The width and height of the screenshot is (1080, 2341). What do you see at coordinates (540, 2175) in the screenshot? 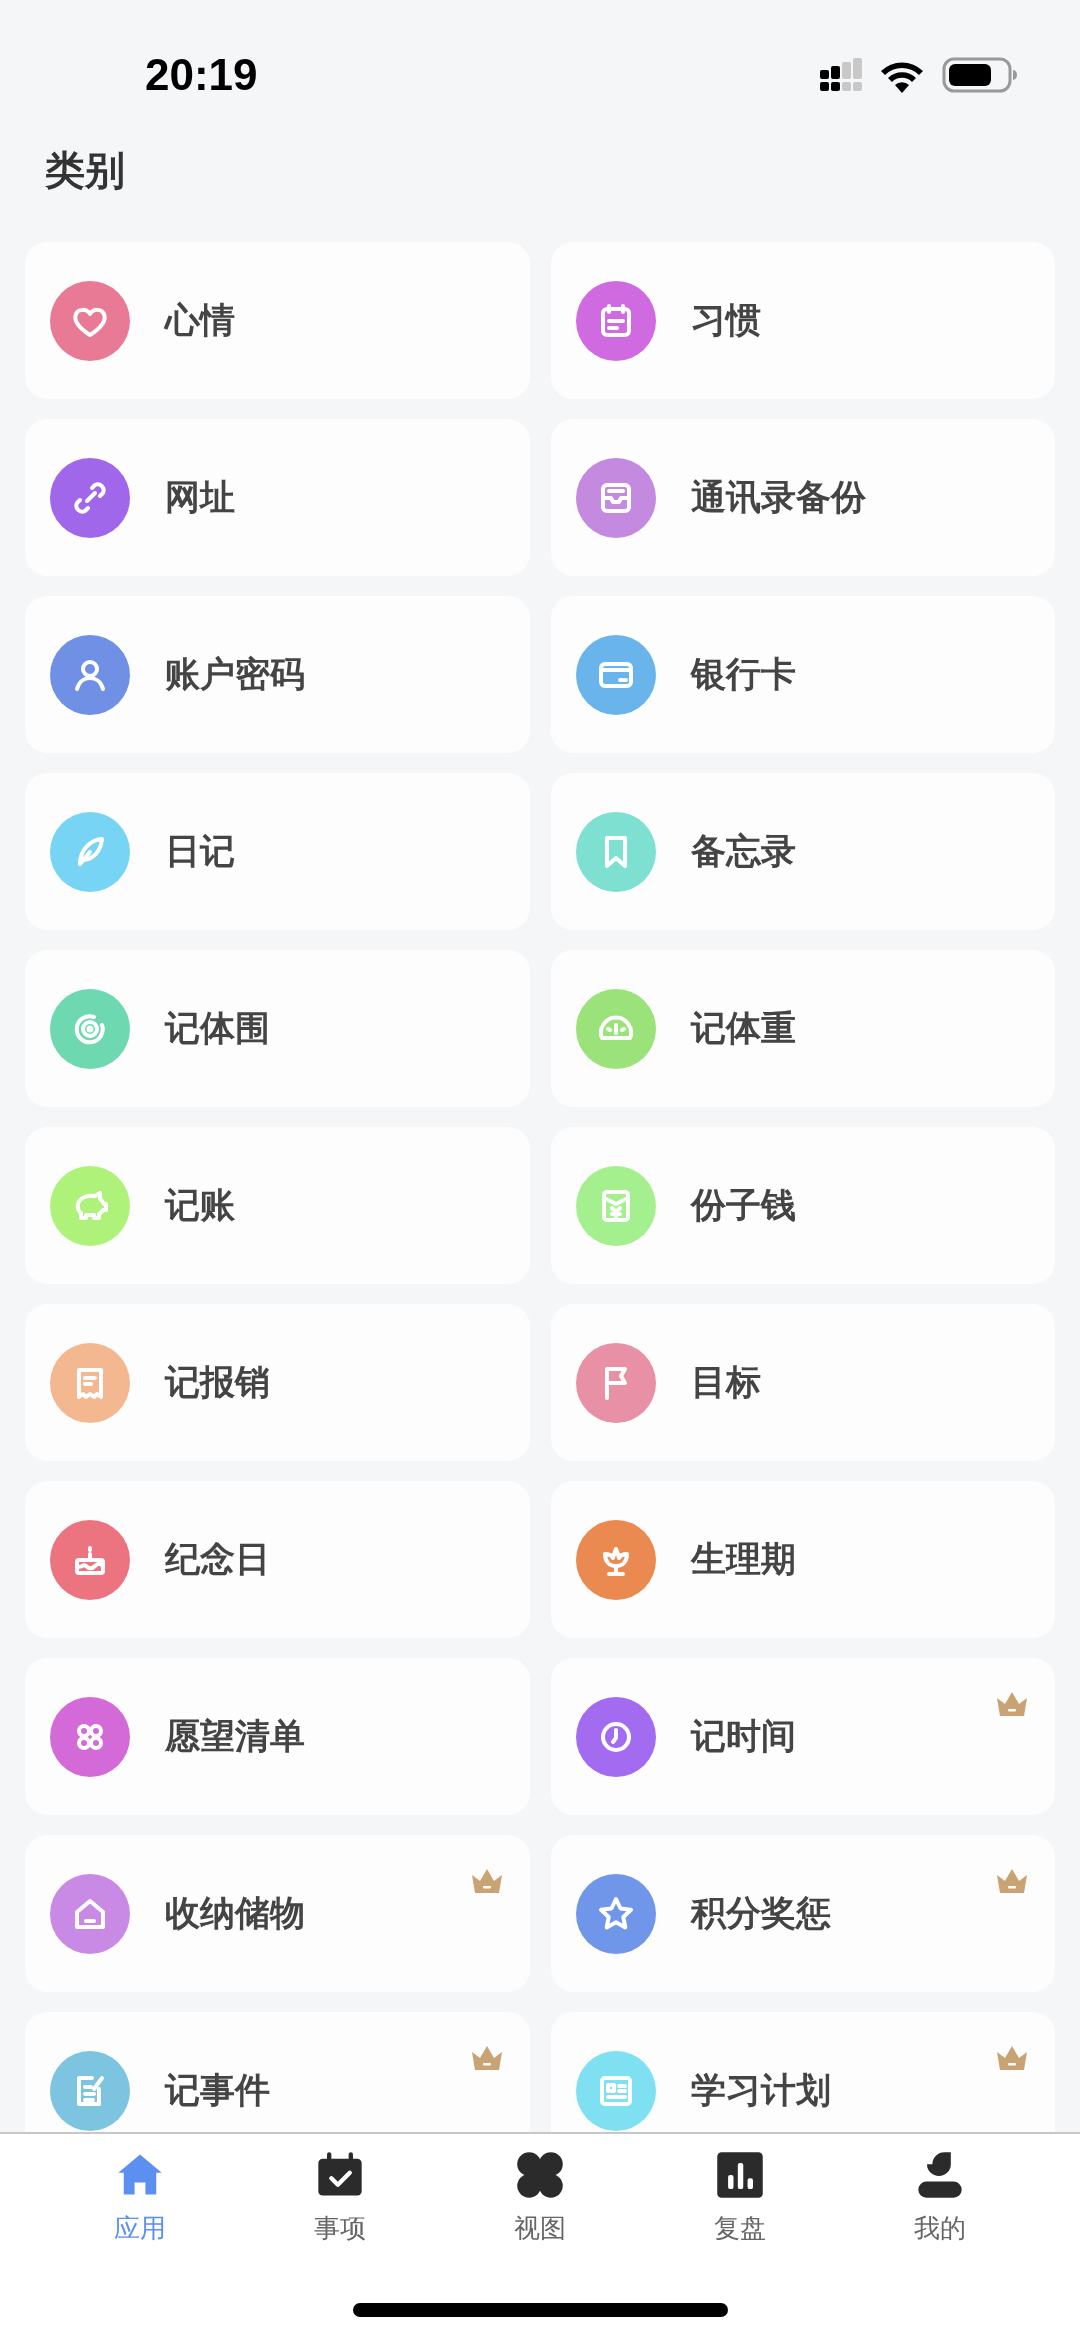
I see `clover-icon` at bounding box center [540, 2175].